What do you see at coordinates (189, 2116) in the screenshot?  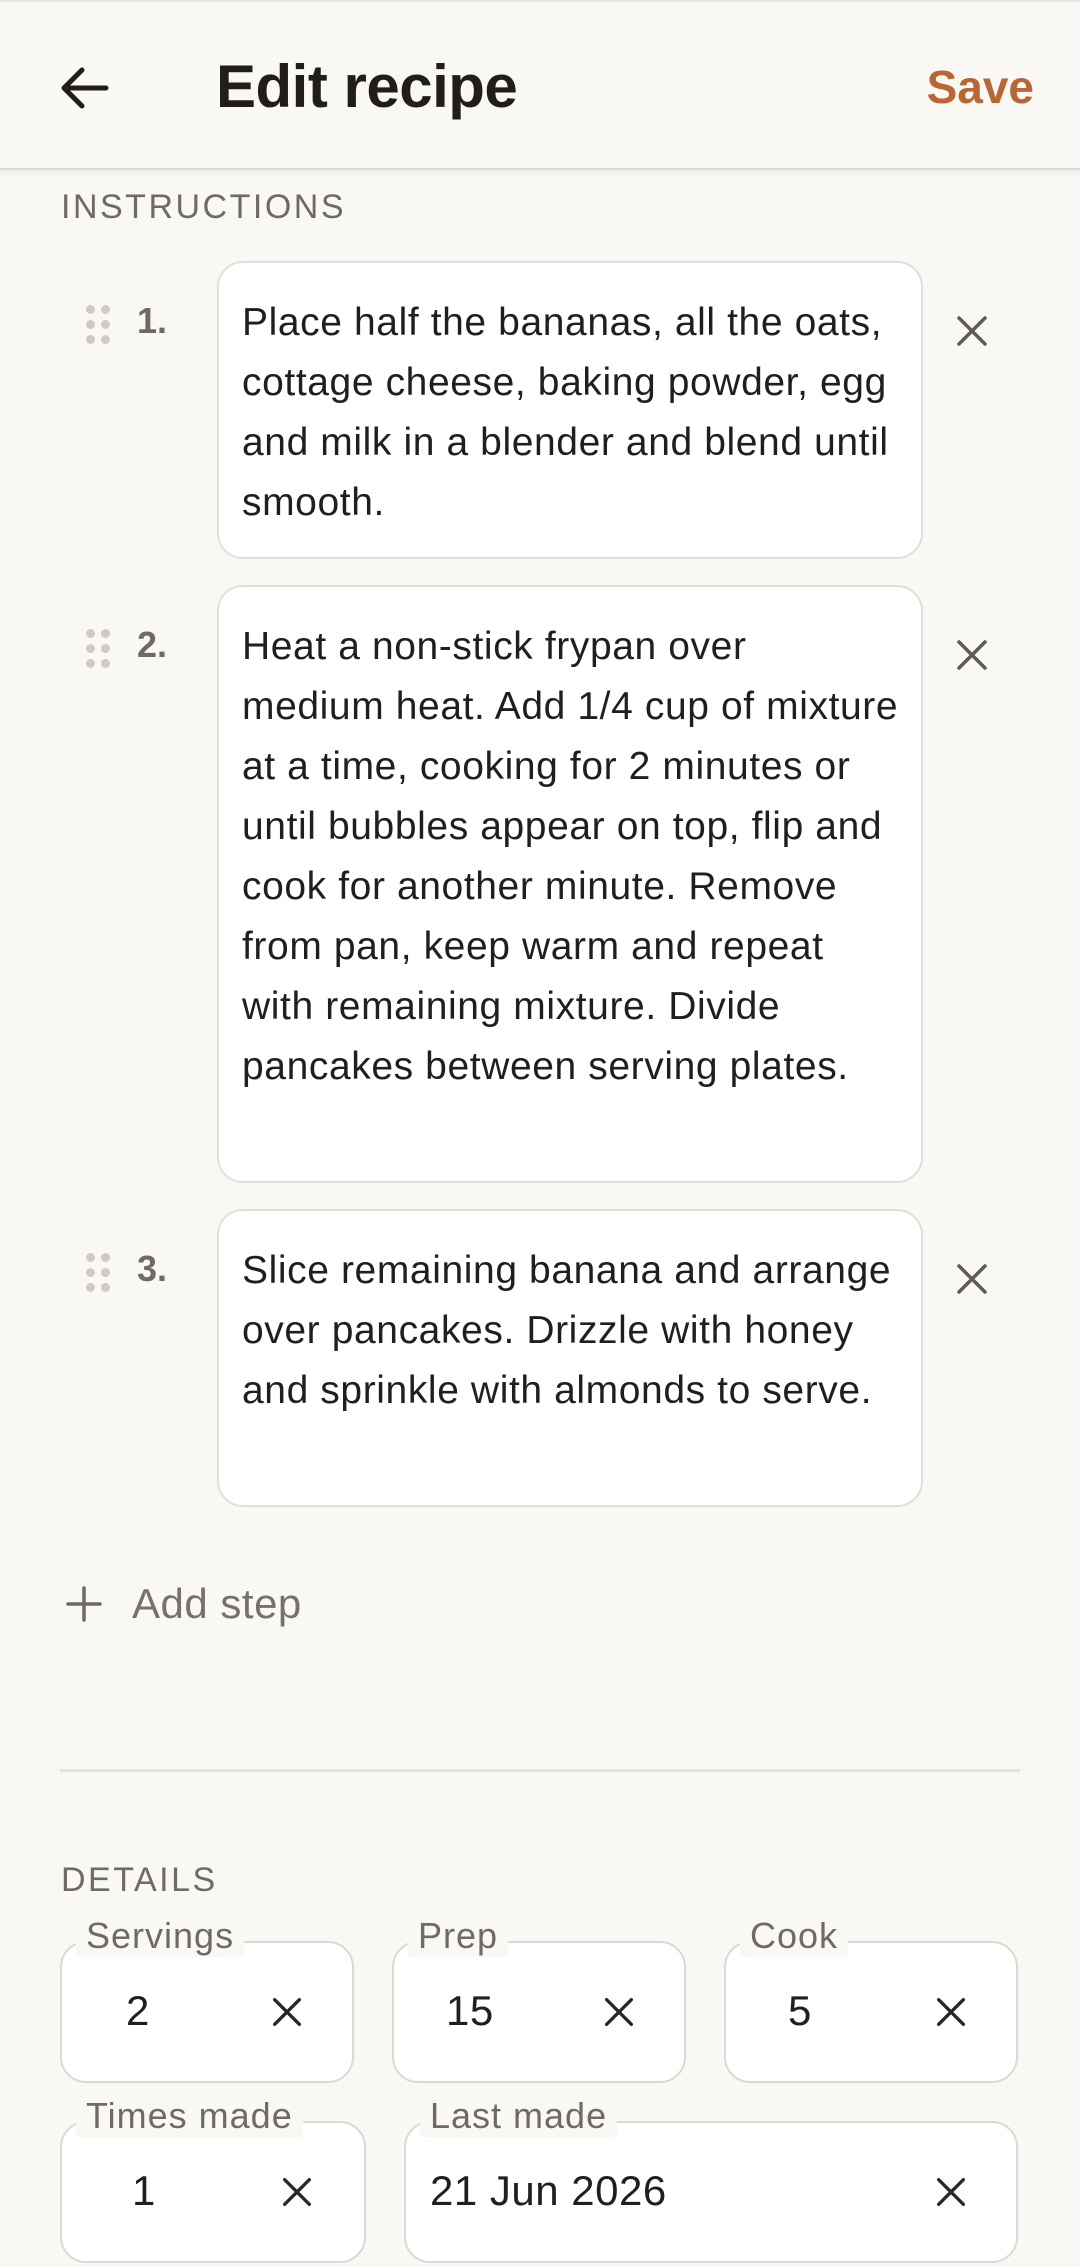 I see `times-made-label: Times made` at bounding box center [189, 2116].